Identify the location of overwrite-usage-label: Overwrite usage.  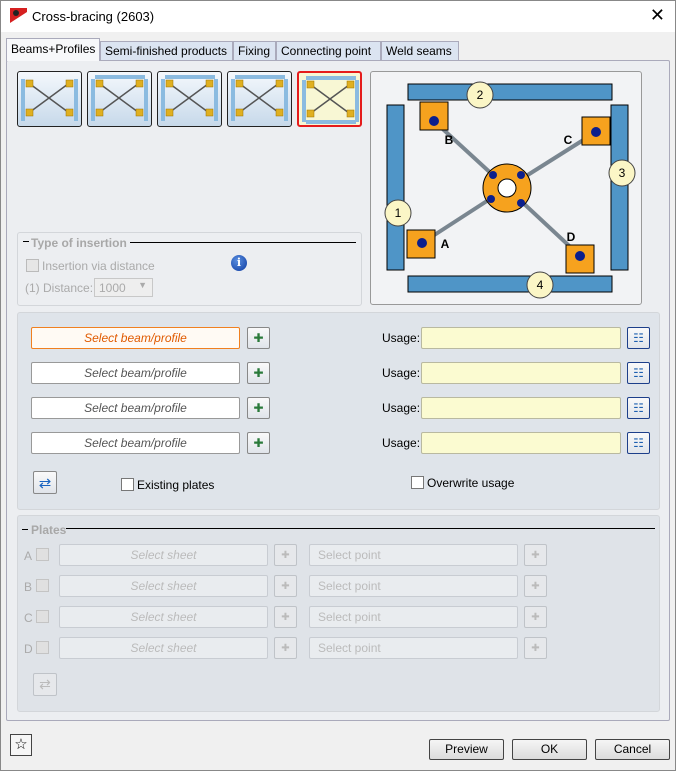
(471, 483).